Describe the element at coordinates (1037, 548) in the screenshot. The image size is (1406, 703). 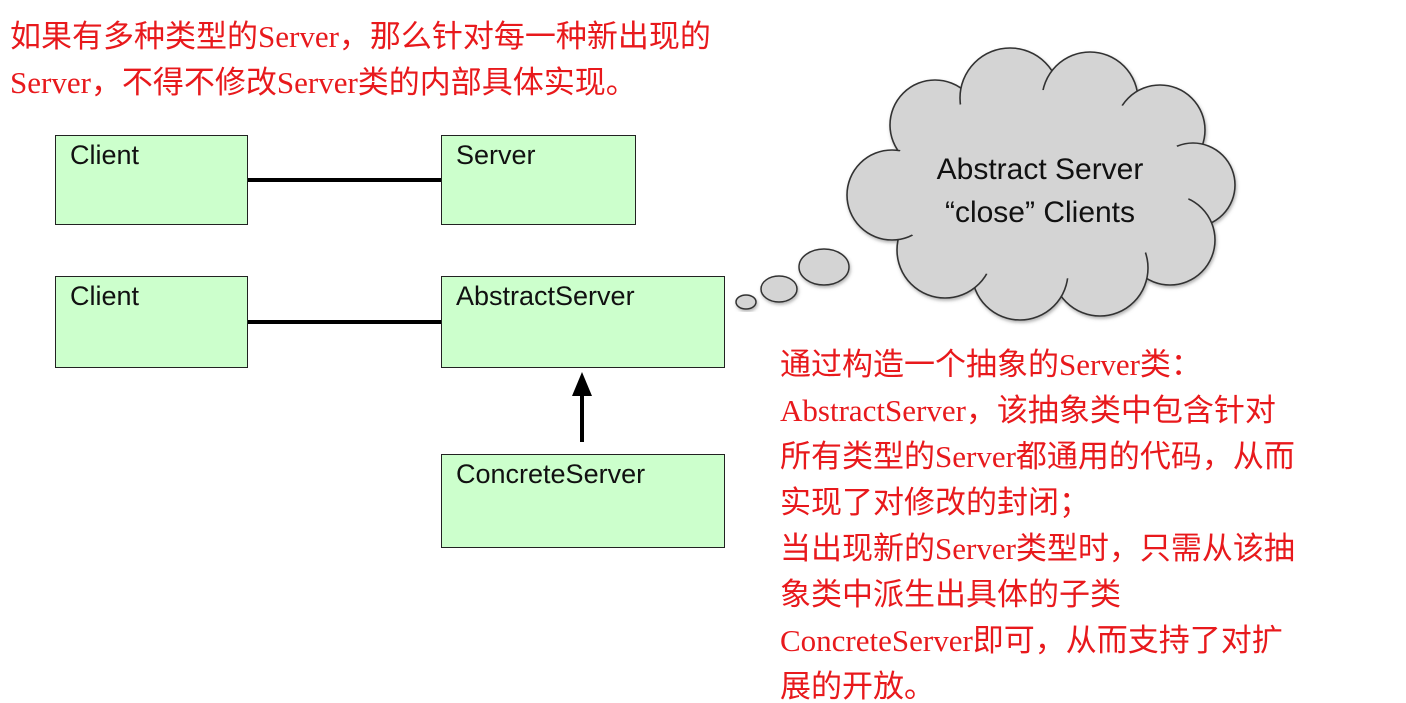
I see `side-note-line: 当出现新的Server类型时，只需从该抽` at that location.